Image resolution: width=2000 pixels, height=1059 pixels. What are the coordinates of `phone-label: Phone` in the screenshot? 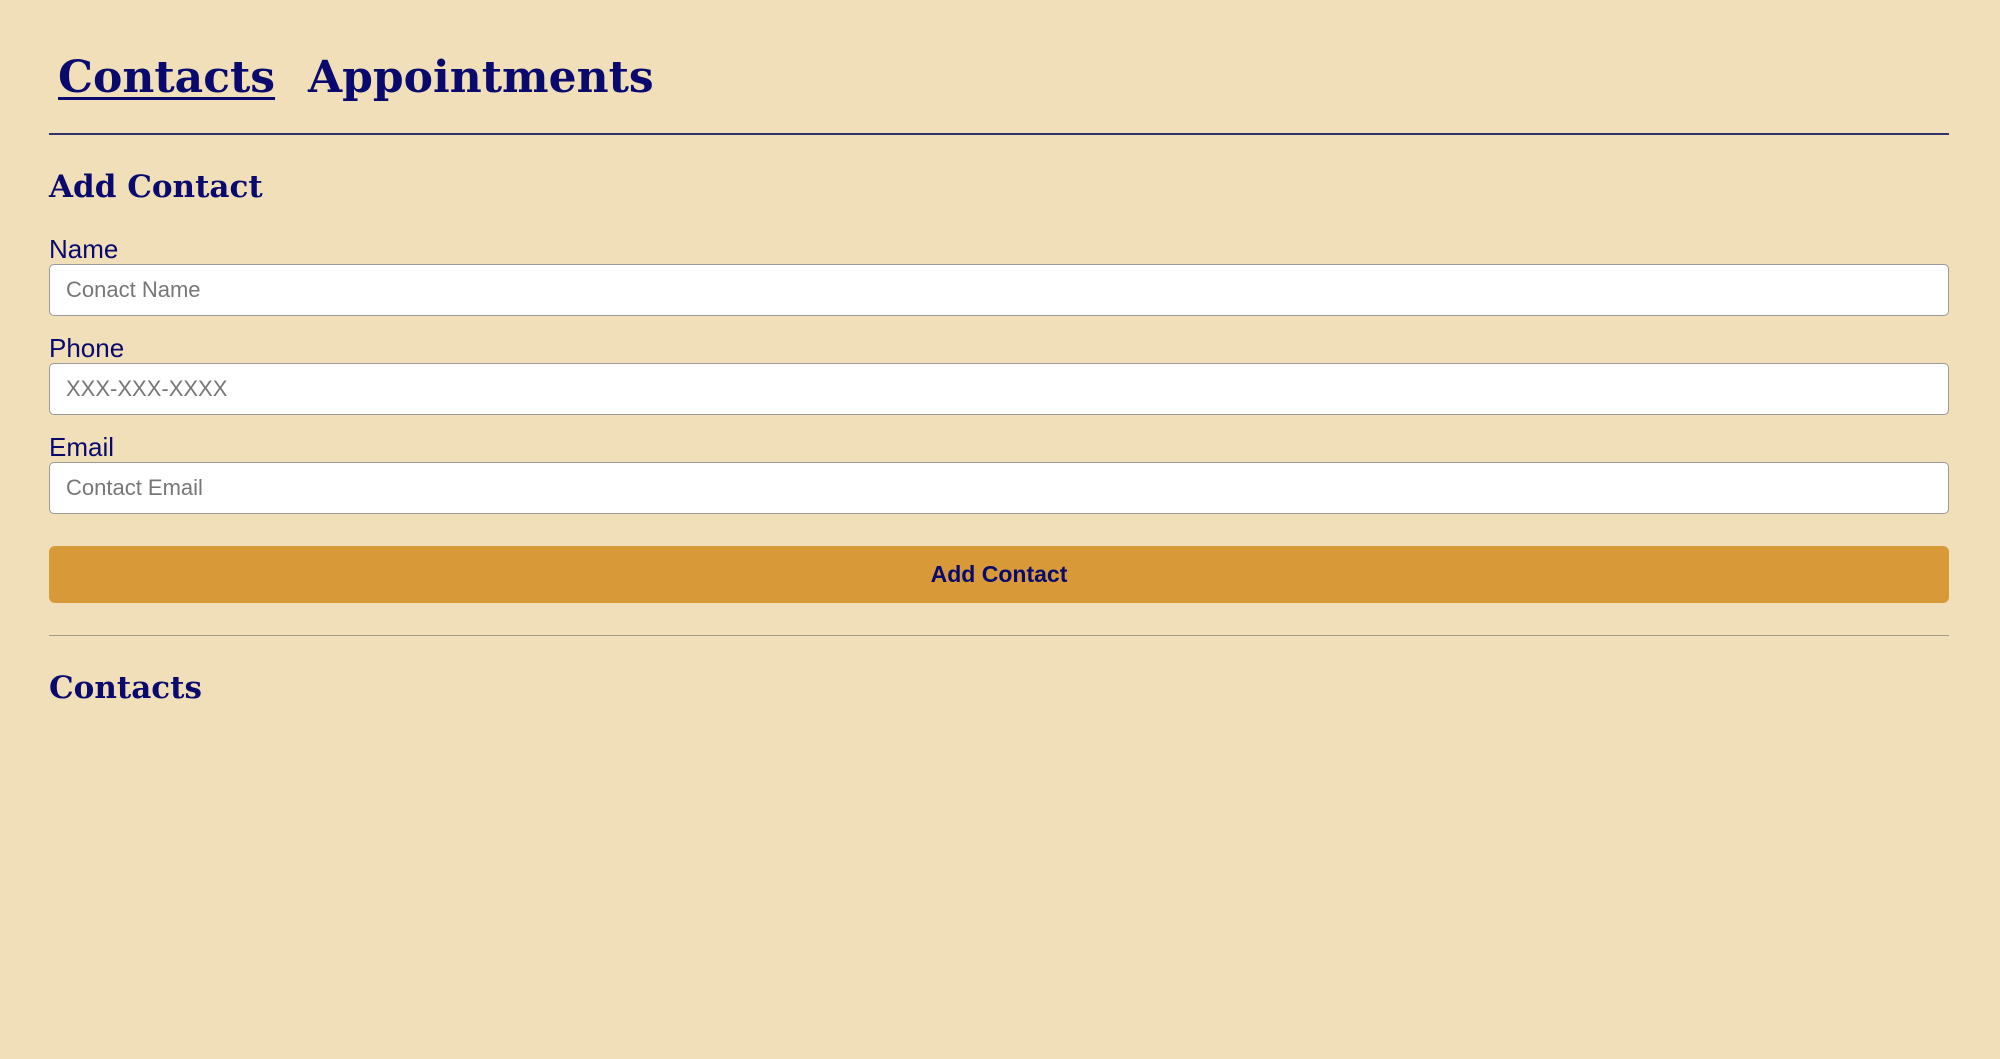 It's located at (87, 348).